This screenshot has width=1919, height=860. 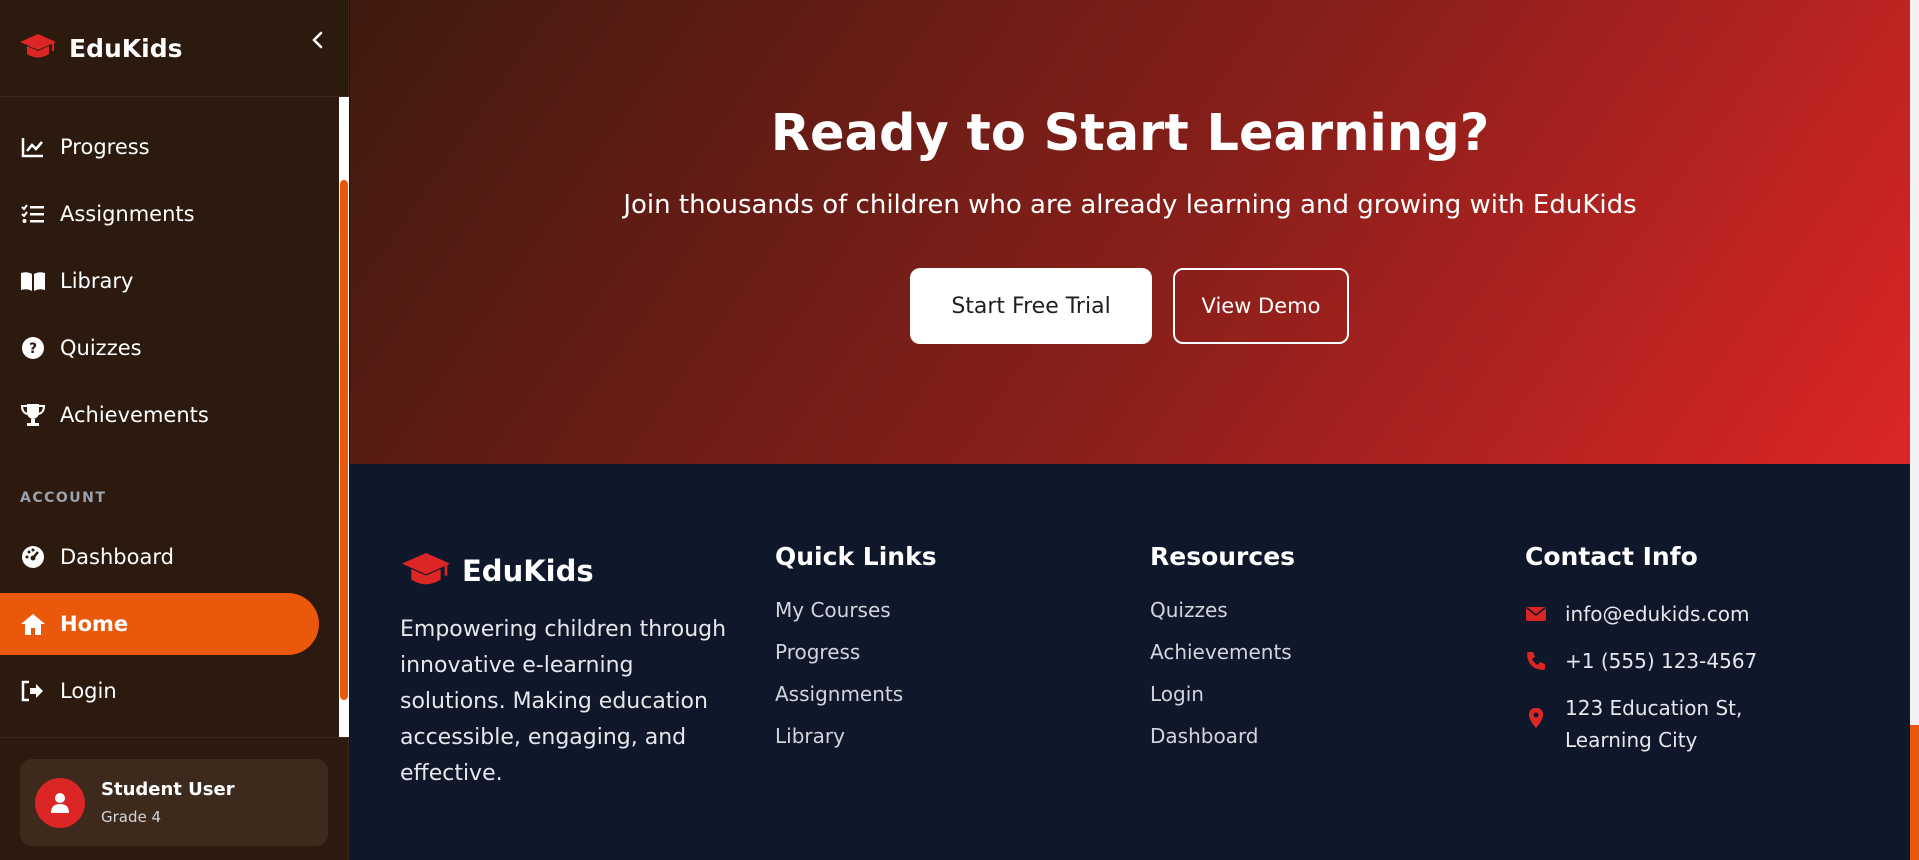 What do you see at coordinates (1204, 736) in the screenshot?
I see `footer-link-dashboard: Dashboard` at bounding box center [1204, 736].